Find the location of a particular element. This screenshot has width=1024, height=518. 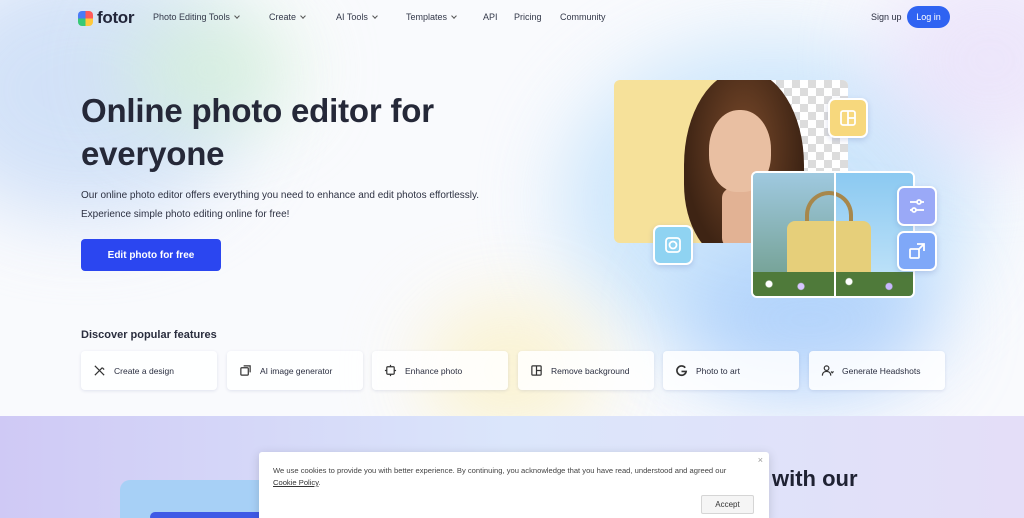

hero-bag-image is located at coordinates (833, 234).